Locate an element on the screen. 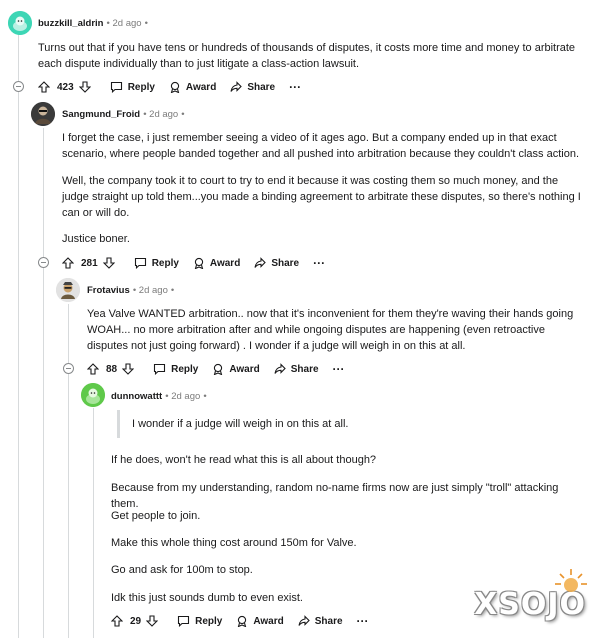 This screenshot has height=638, width=600. comment-actions: 88 Reply Award Share ··· is located at coordinates (223, 369).